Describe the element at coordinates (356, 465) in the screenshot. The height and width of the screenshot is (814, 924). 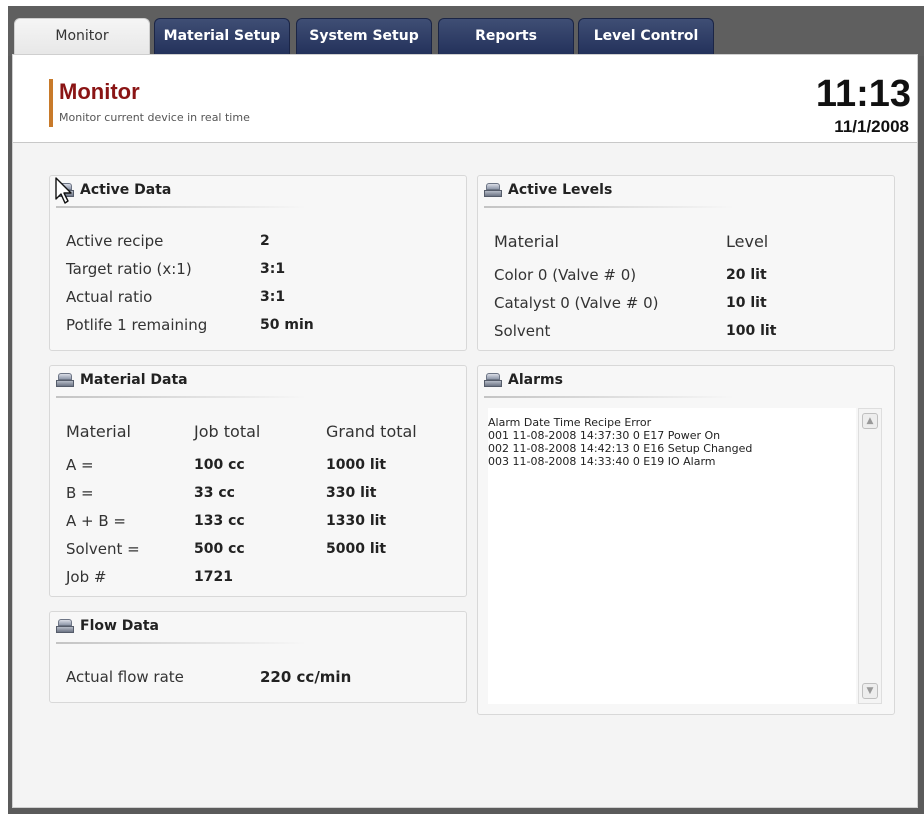
I see `table-cell: 1000 lit` at that location.